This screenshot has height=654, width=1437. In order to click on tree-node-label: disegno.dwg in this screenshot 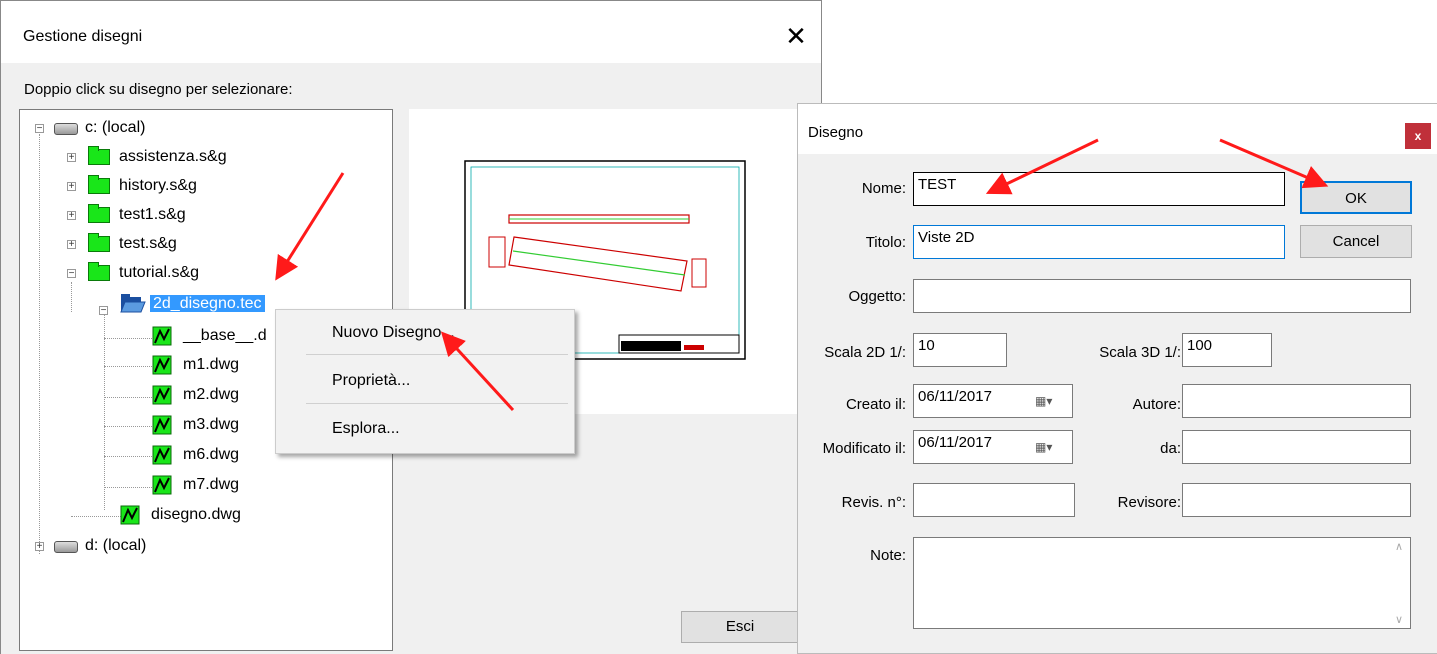, I will do `click(196, 514)`.